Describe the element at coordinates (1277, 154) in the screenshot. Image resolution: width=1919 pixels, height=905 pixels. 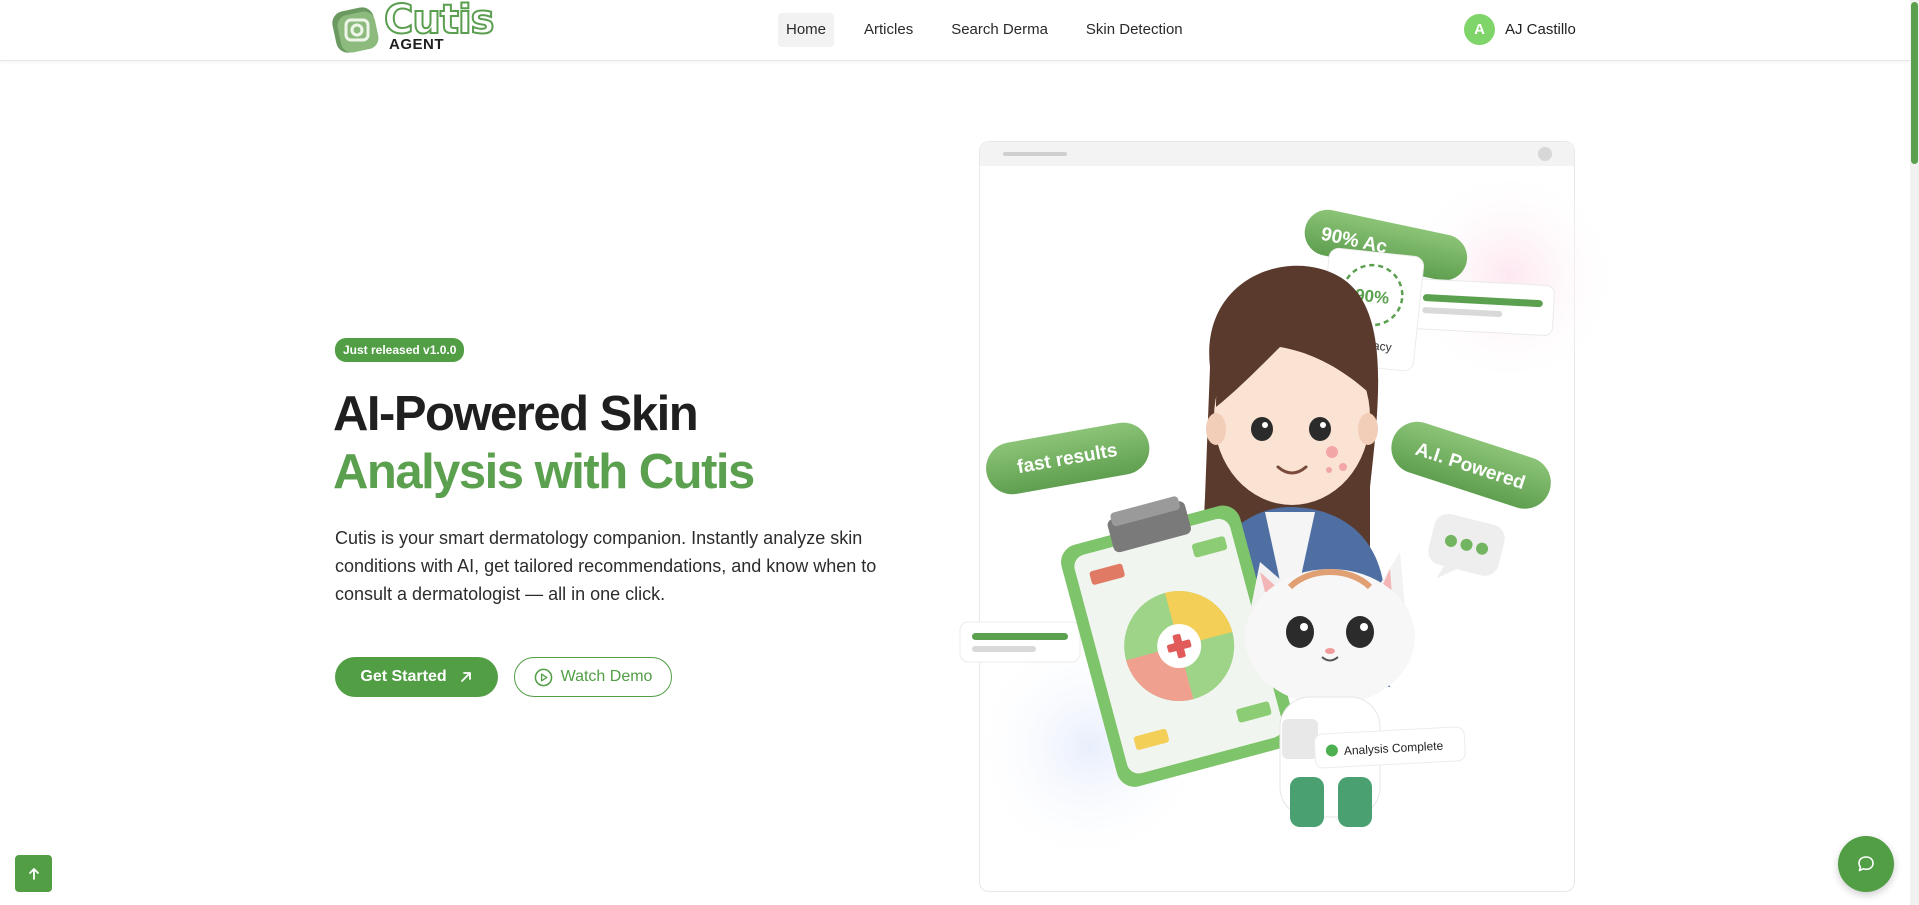
I see `card-window-bar` at that location.